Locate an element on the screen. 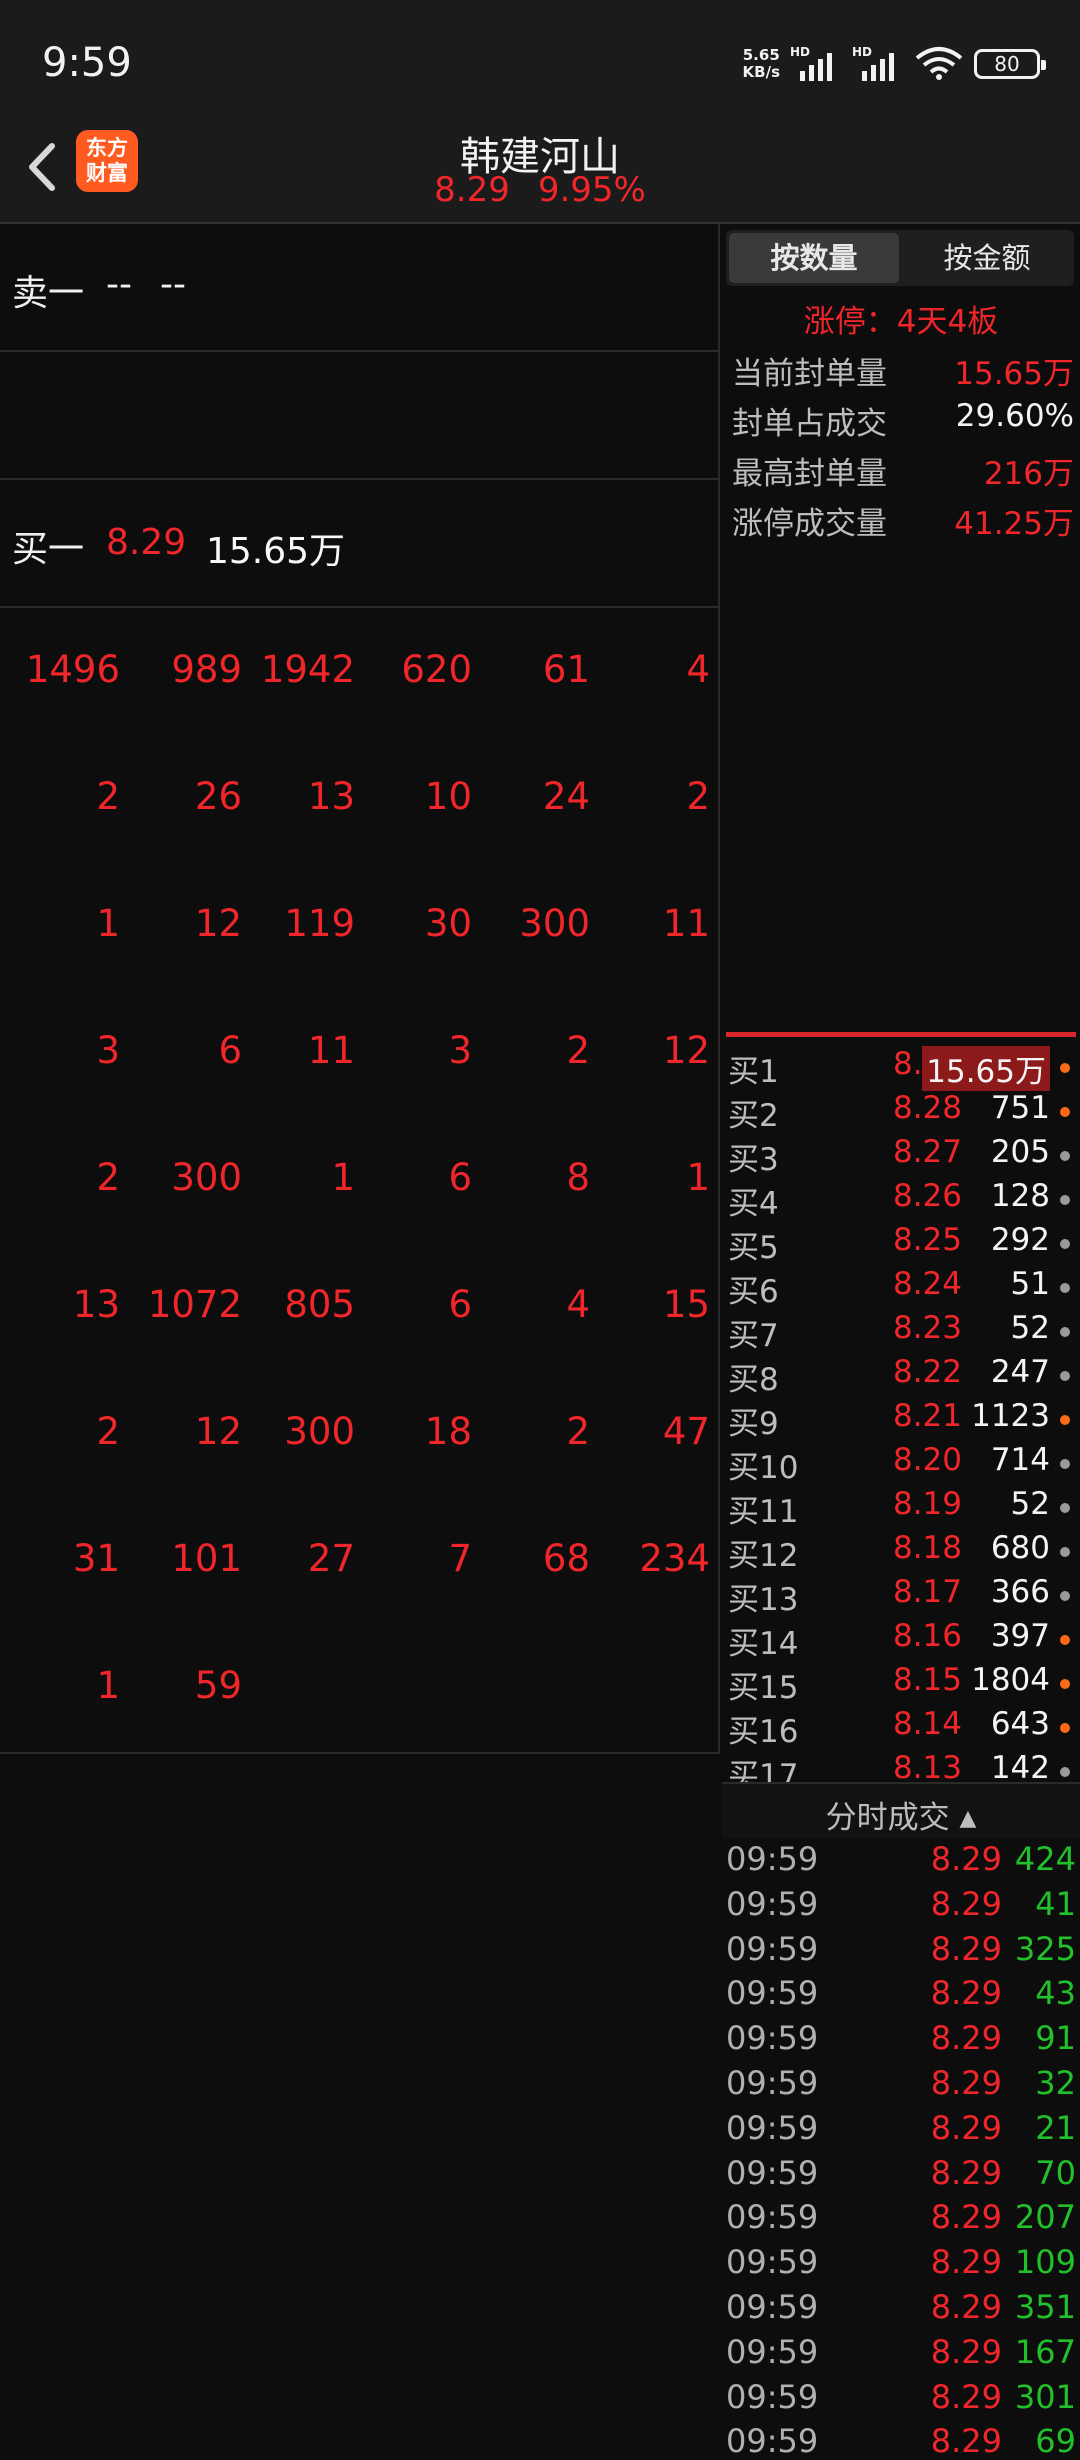 This screenshot has height=2460, width=1080. bid-level-price: 8.20 is located at coordinates (927, 1460).